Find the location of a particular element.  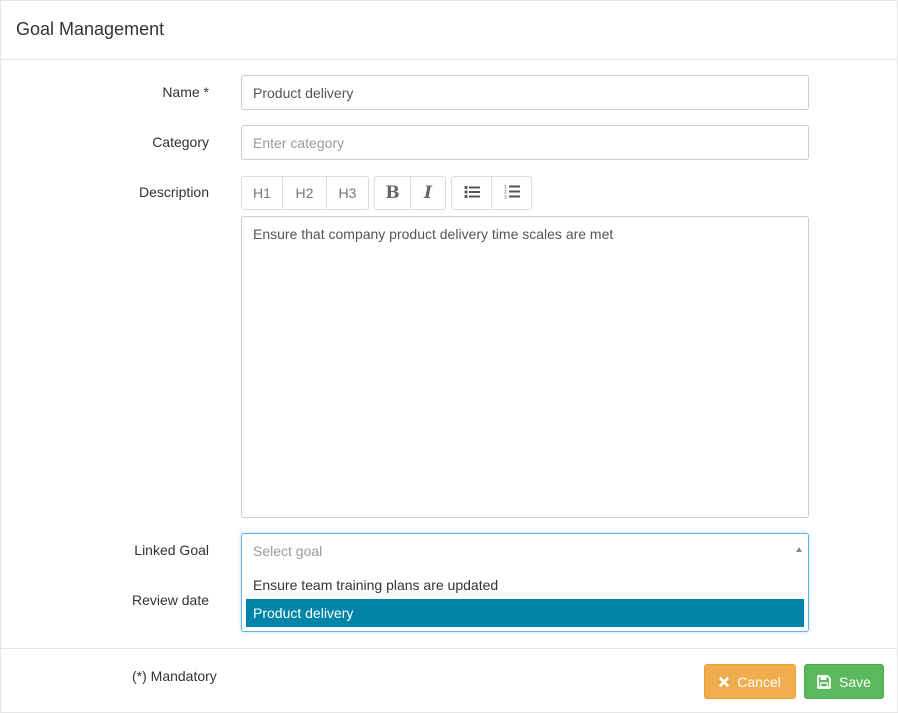

mandatory-note: (*) Mandatory is located at coordinates (174, 676).